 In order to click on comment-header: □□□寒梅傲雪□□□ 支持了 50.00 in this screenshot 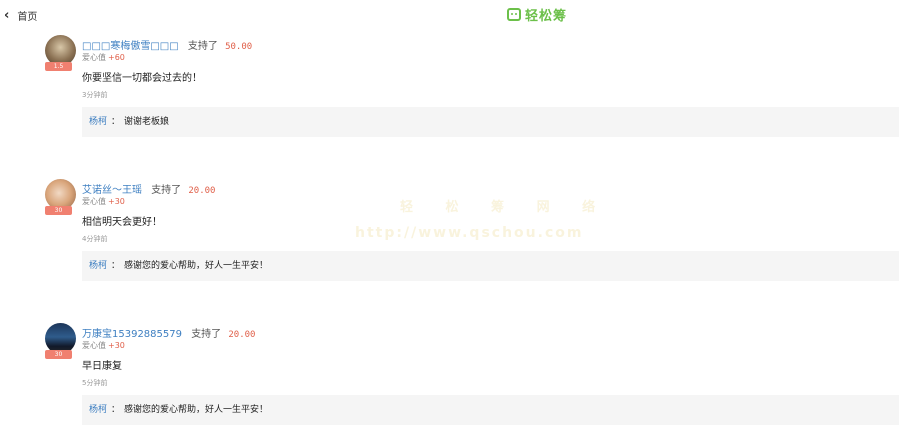, I will do `click(167, 44)`.